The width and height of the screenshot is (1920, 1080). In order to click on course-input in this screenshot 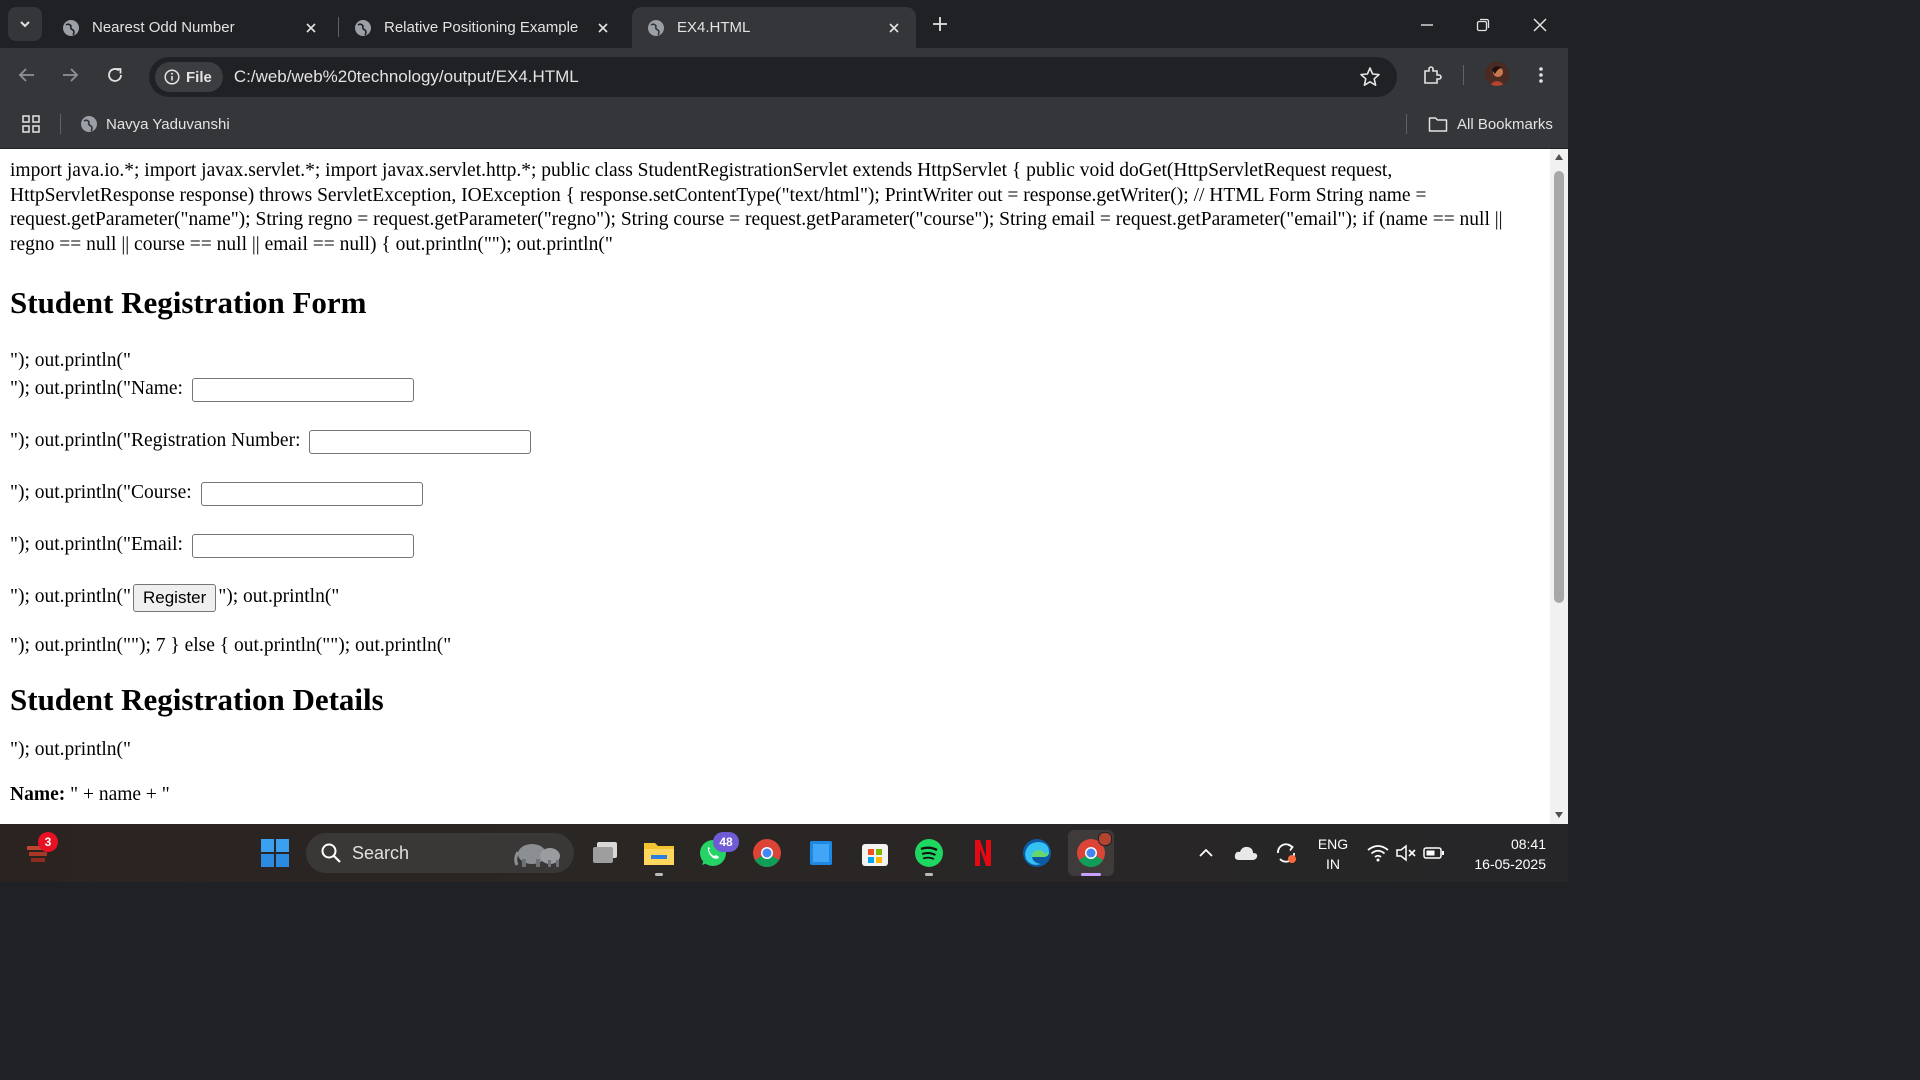, I will do `click(311, 493)`.